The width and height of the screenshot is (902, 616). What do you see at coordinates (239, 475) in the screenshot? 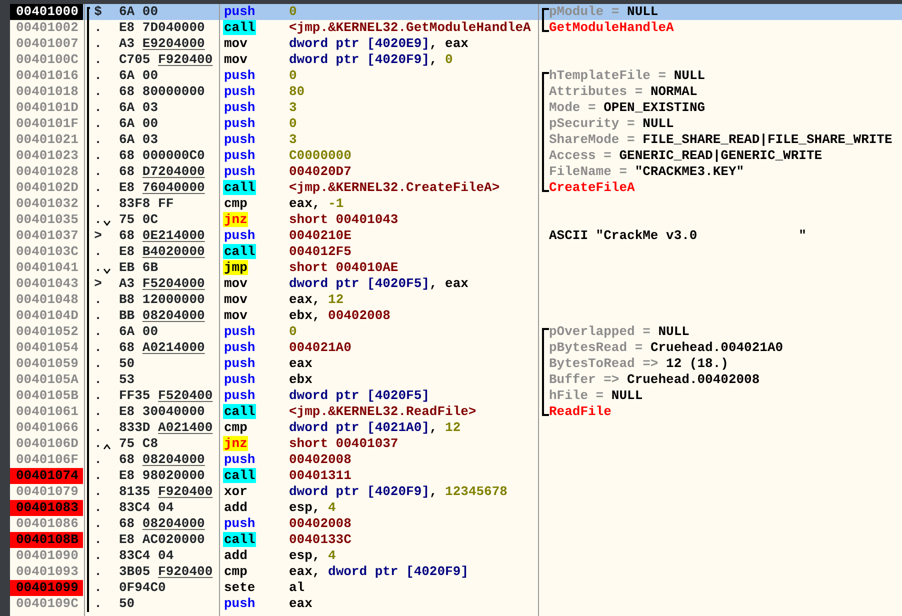
I see `mnemonic: call` at bounding box center [239, 475].